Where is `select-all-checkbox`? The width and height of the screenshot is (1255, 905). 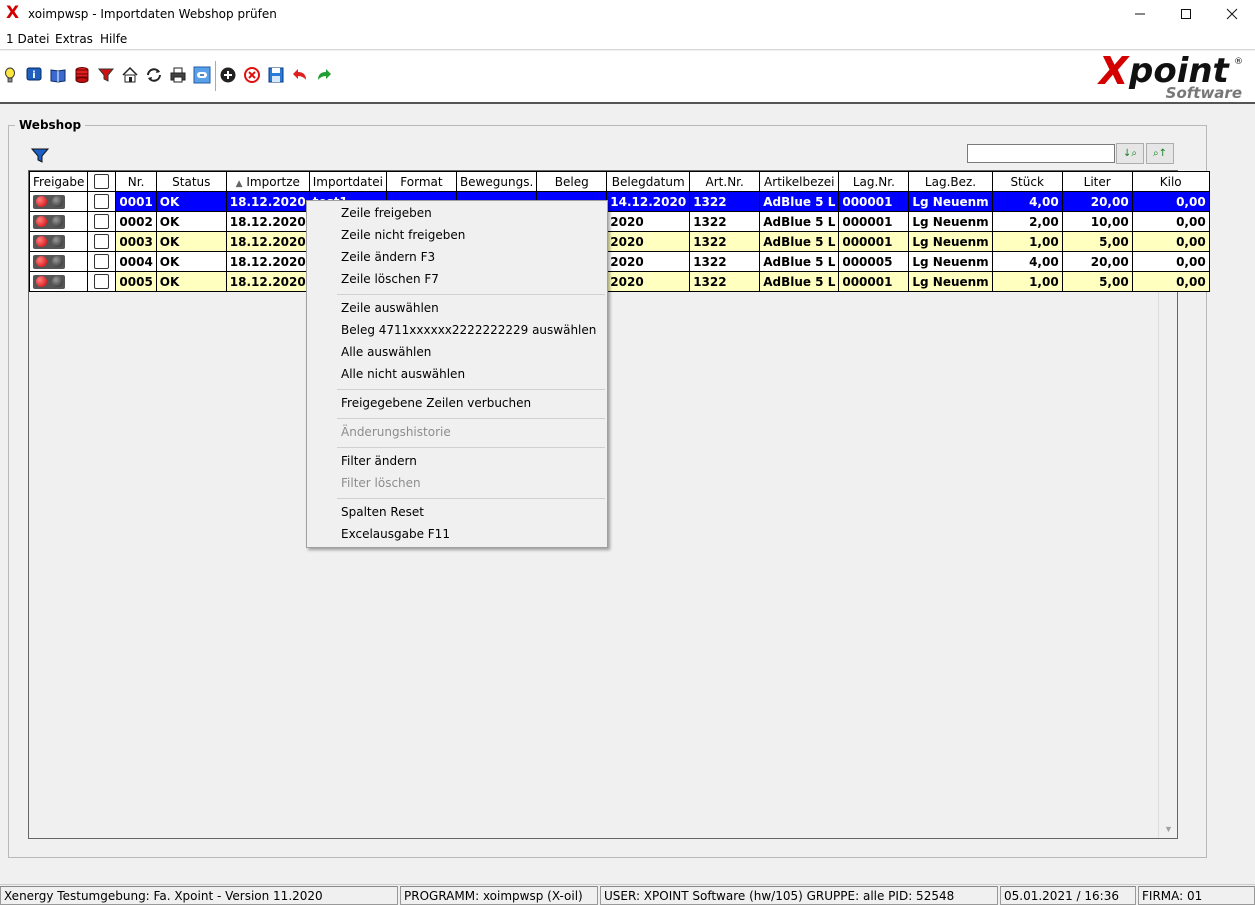
select-all-checkbox is located at coordinates (102, 181).